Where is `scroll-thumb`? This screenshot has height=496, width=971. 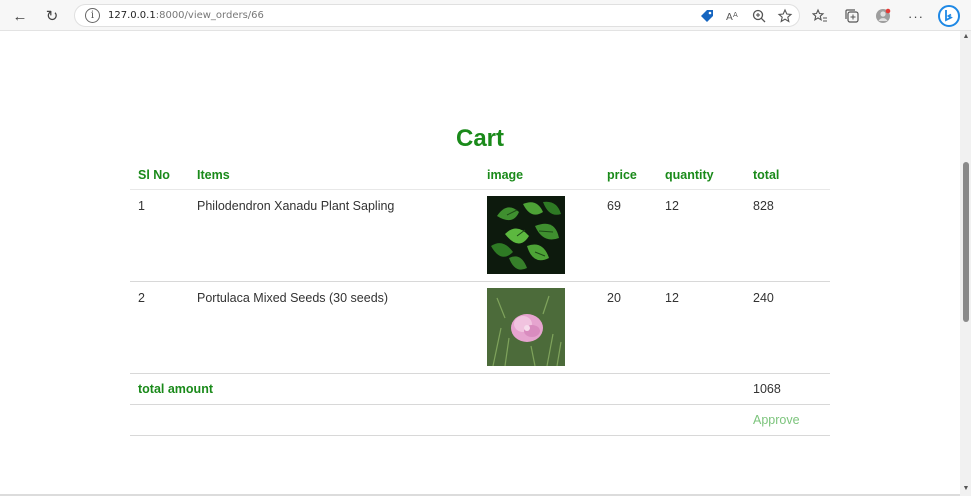 scroll-thumb is located at coordinates (966, 242).